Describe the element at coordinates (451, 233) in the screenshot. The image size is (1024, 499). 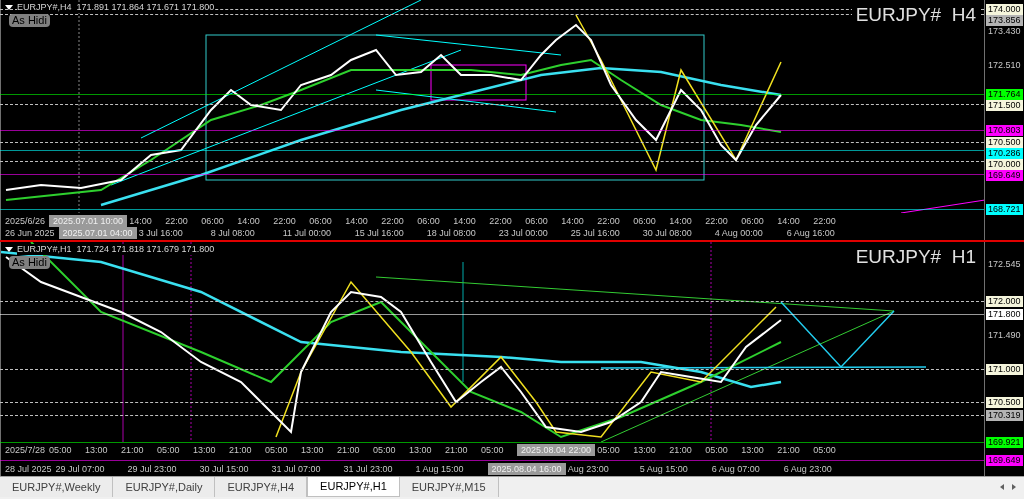
I see `time-axis-label: 18 Jul 08:00` at that location.